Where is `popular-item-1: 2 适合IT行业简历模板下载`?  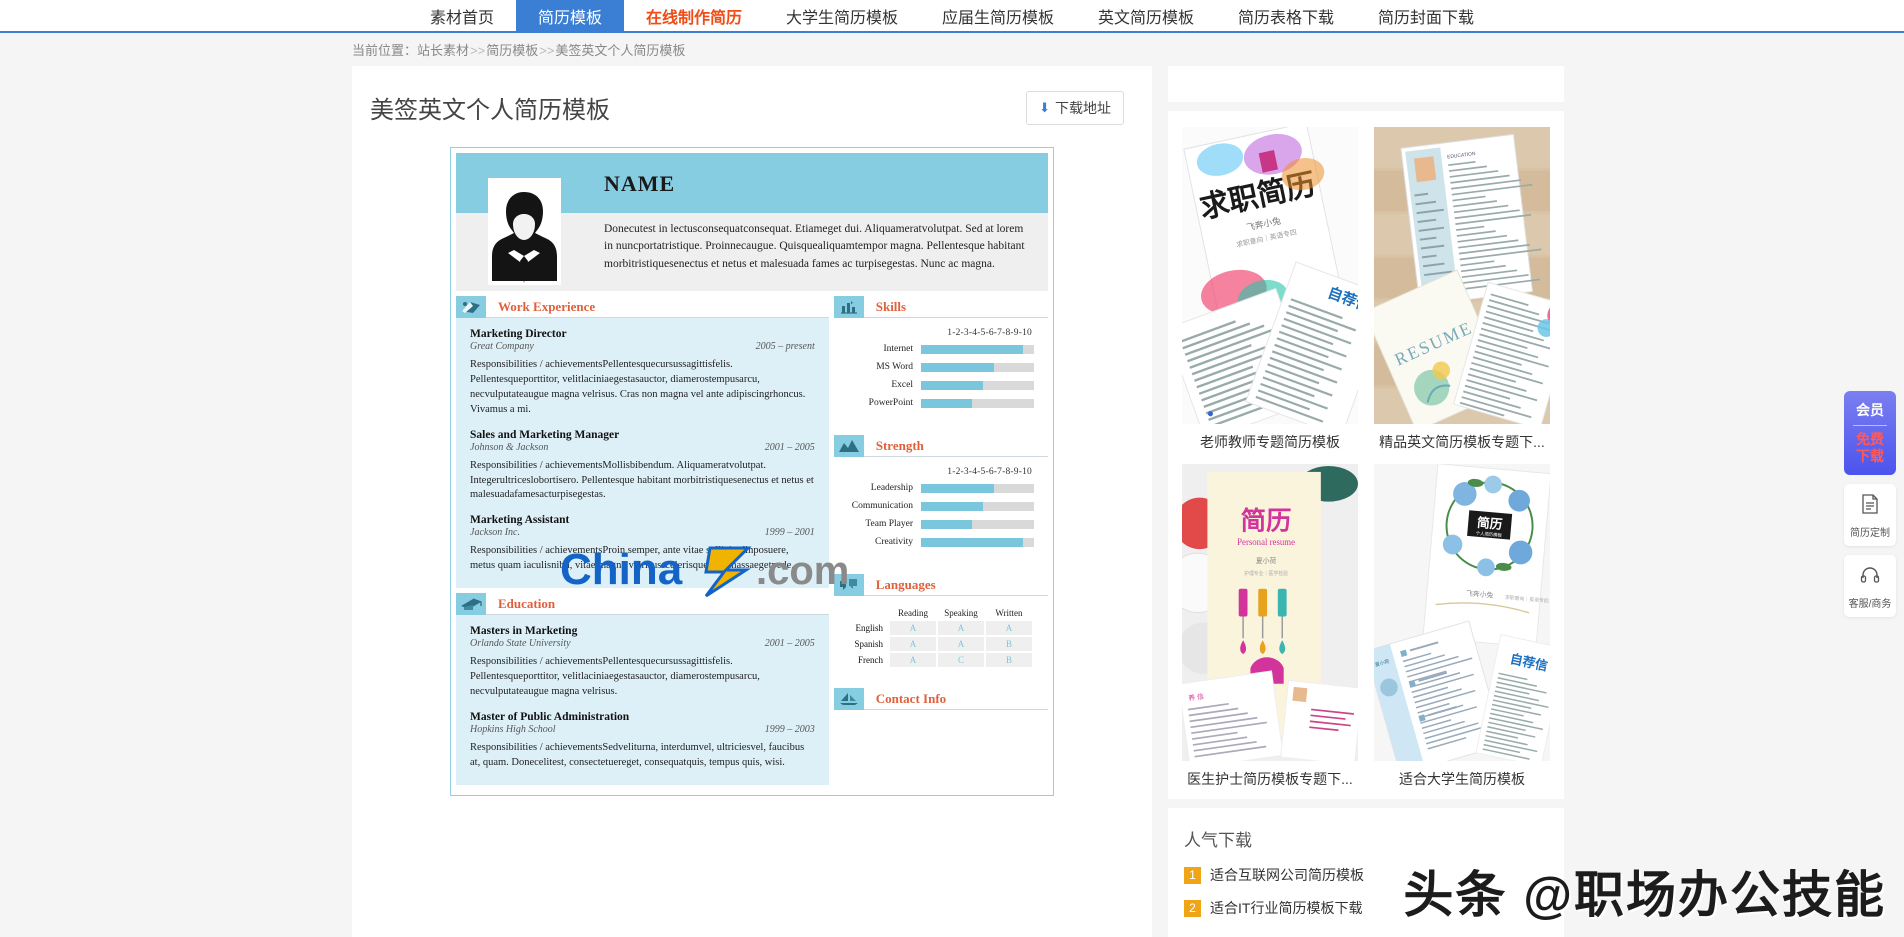
popular-item-1: 2 适合IT行业简历模板下载 is located at coordinates (1366, 908).